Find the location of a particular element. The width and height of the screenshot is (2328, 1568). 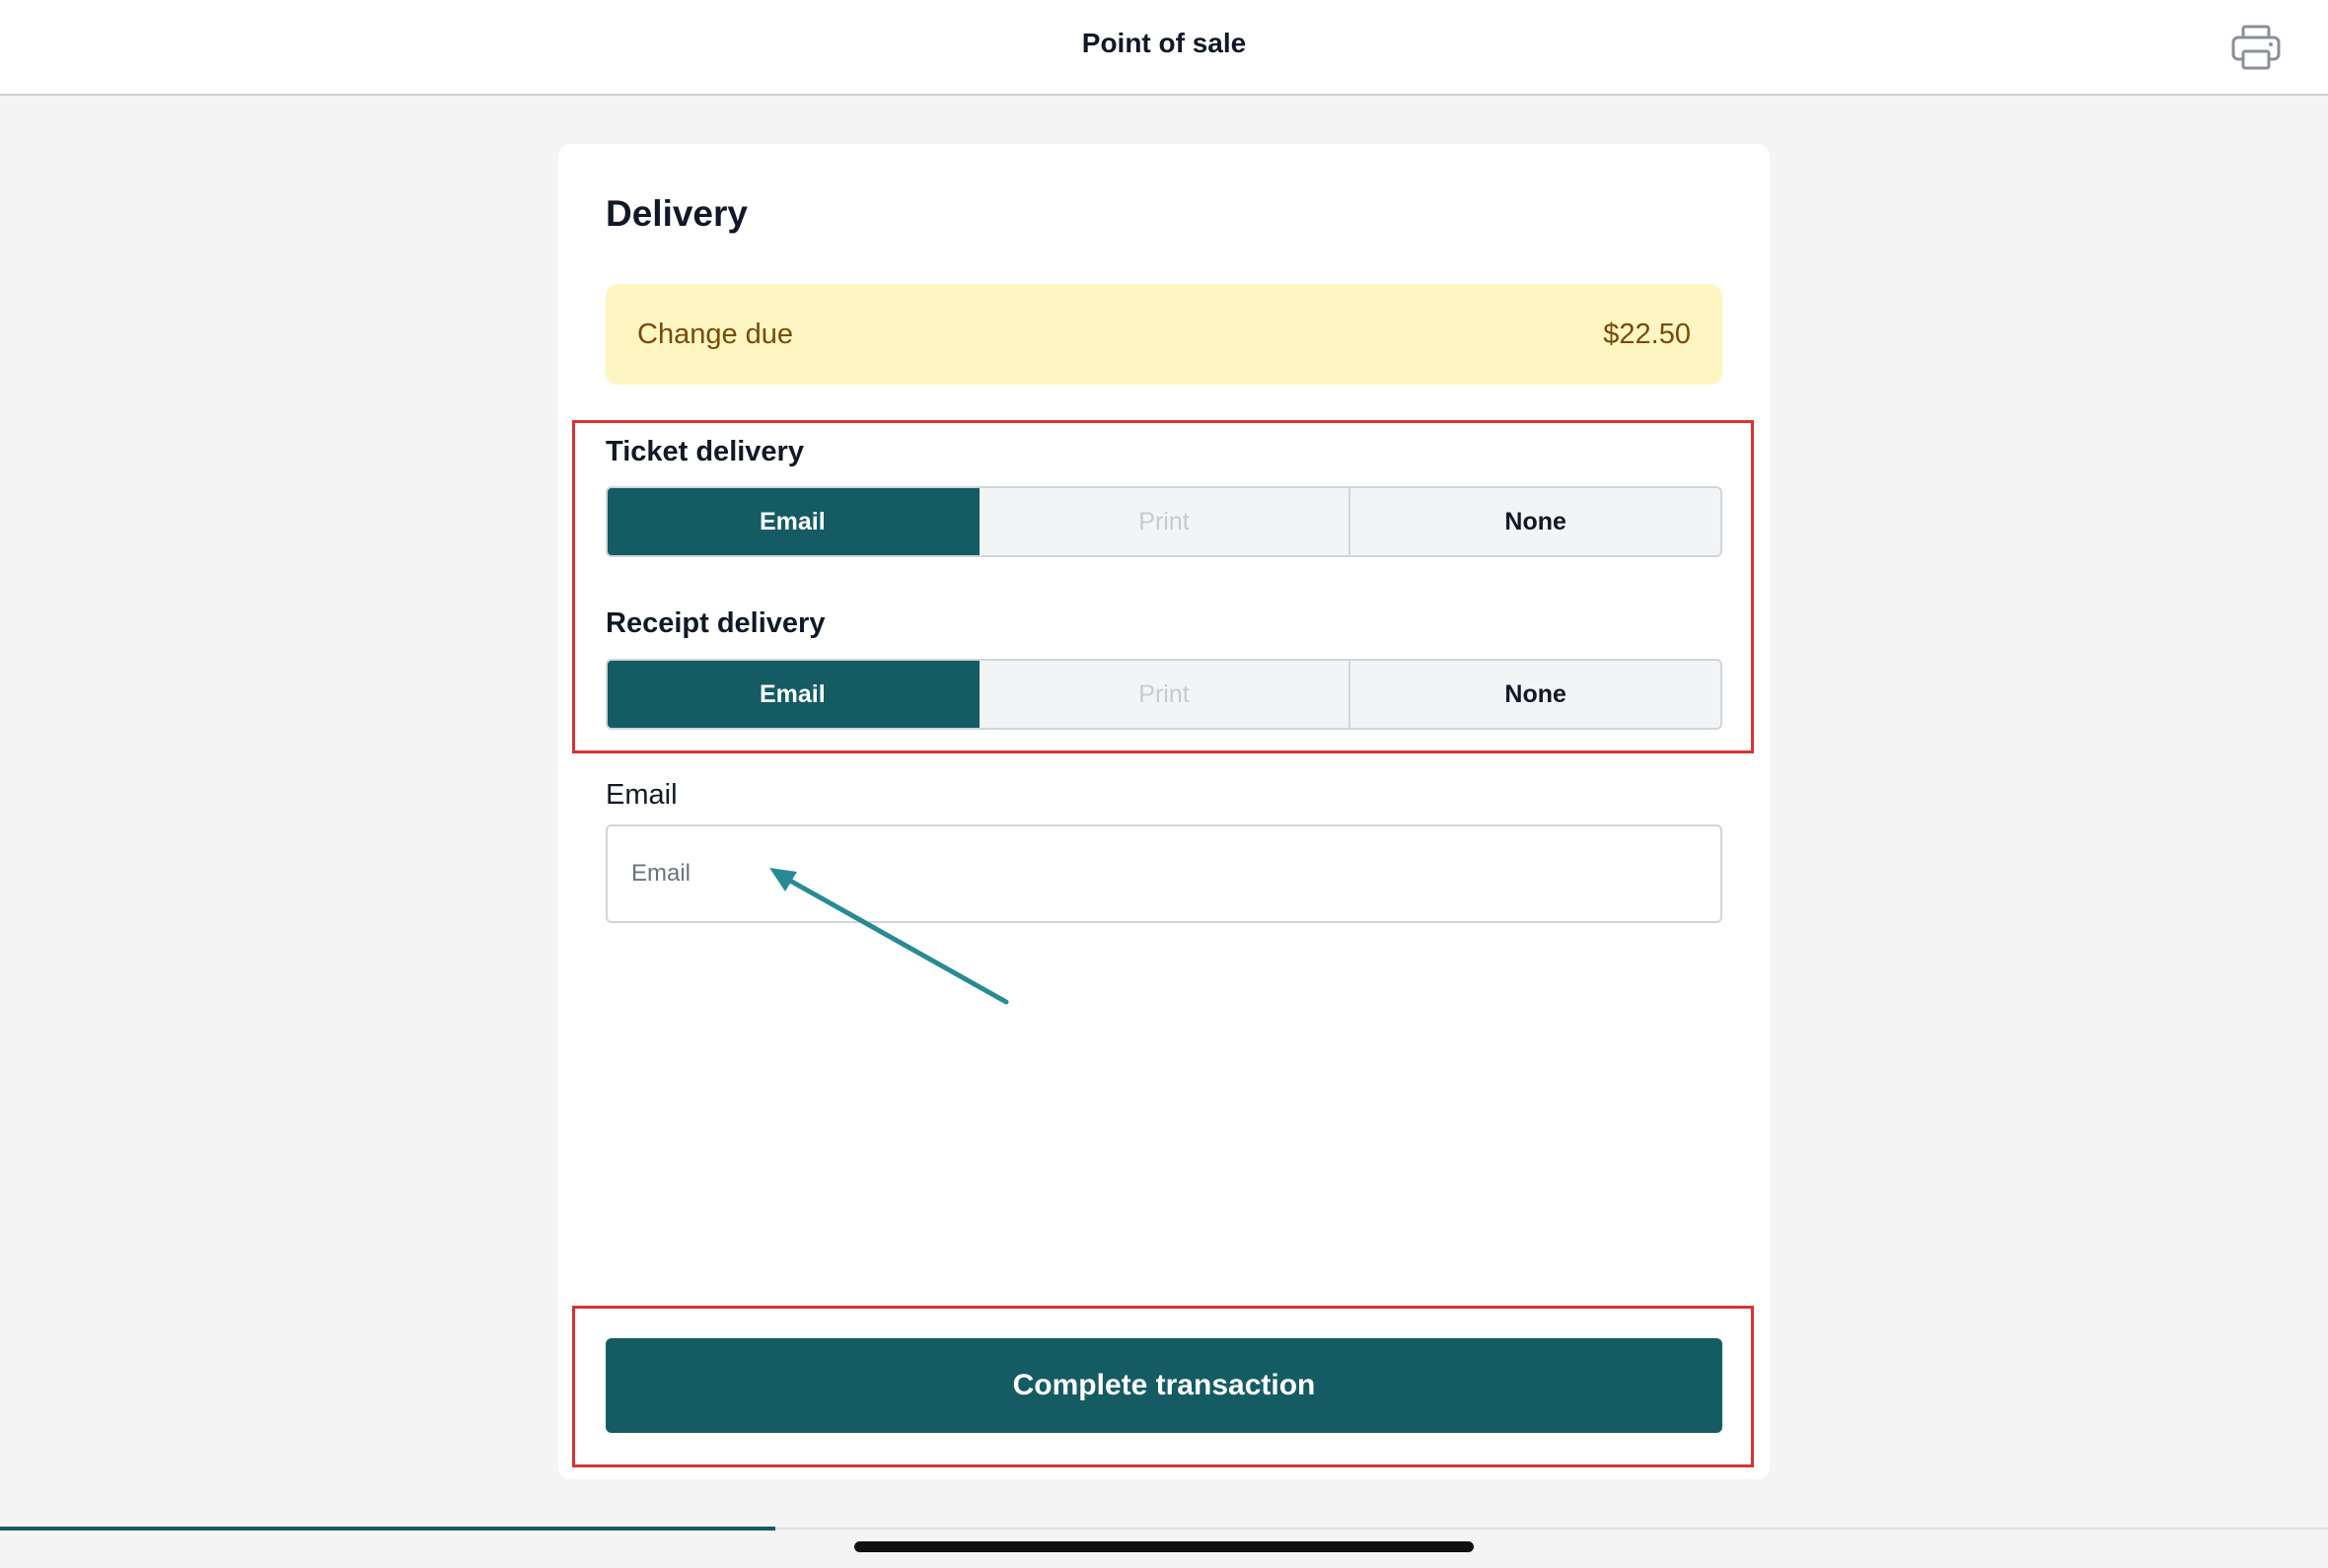

printer-icon is located at coordinates (2256, 47).